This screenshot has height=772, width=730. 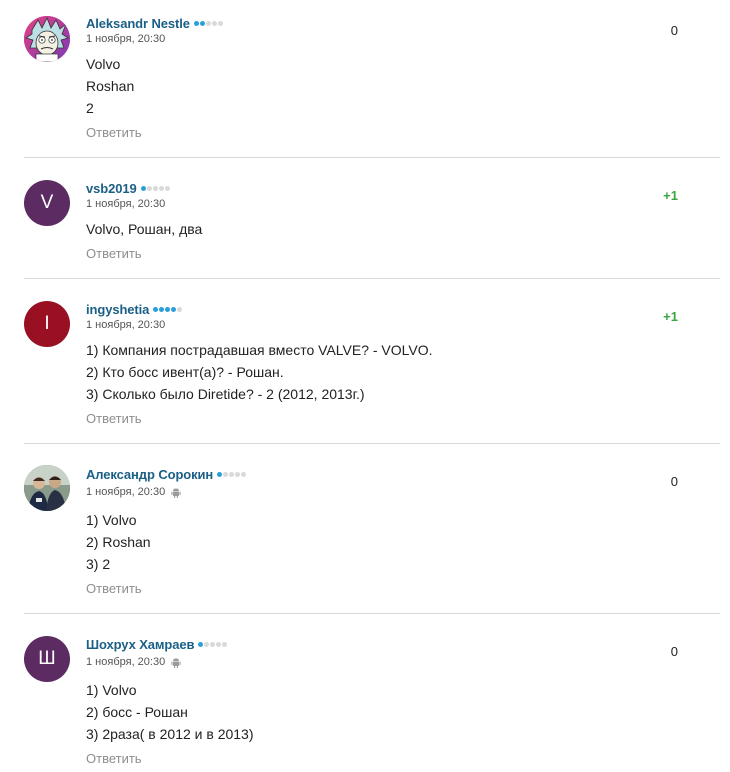 I want to click on avatar-letter: Ш, so click(x=47, y=658).